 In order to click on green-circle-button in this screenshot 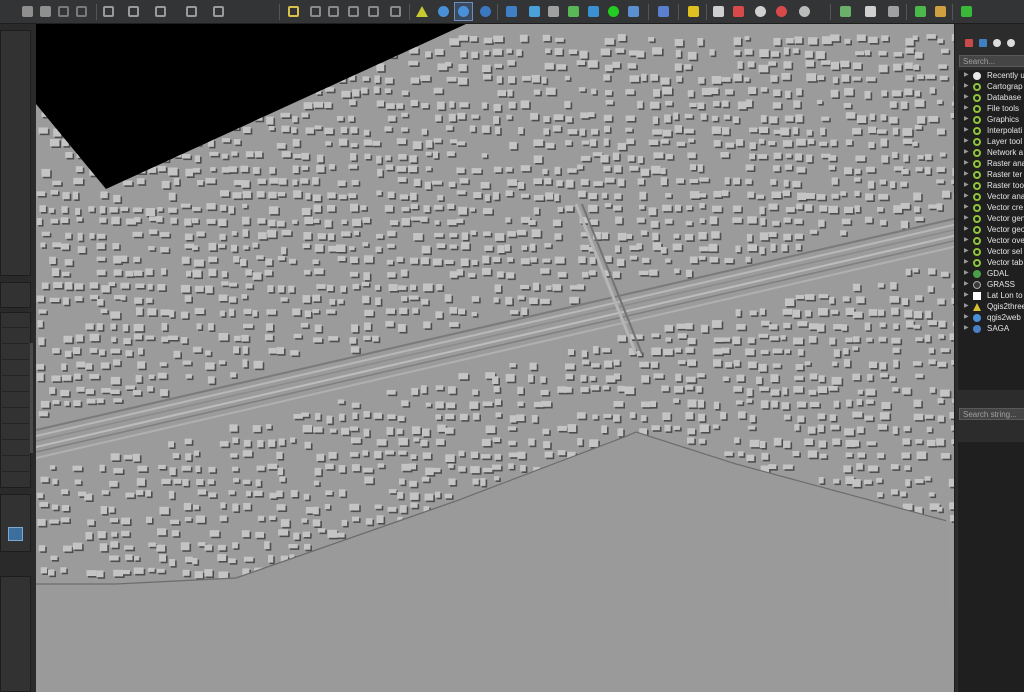, I will do `click(613, 11)`.